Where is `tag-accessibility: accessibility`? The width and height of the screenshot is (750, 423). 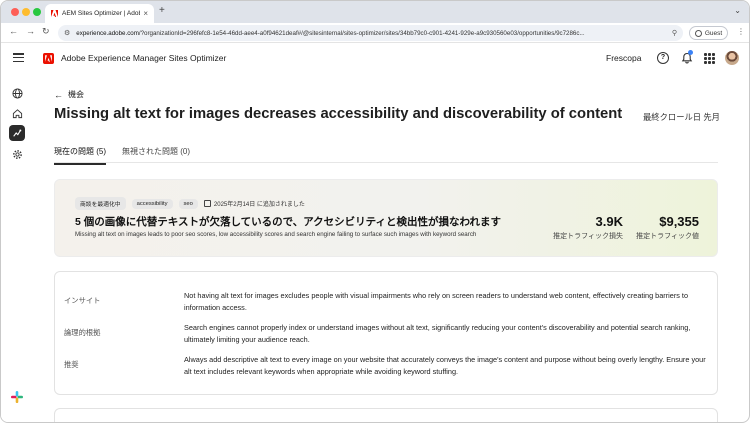
tag-accessibility: accessibility is located at coordinates (152, 203).